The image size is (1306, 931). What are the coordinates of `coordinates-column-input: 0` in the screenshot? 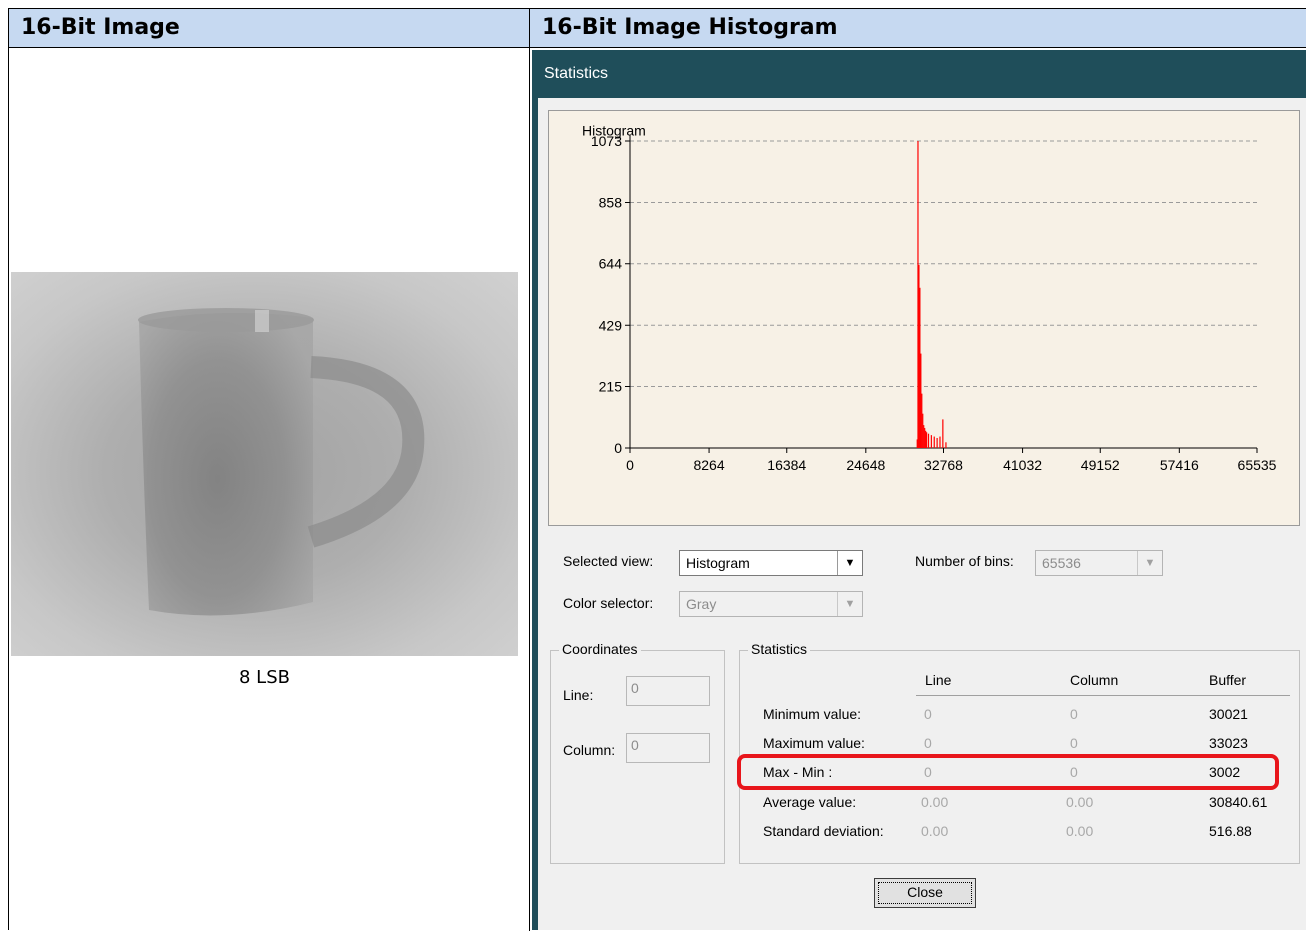 It's located at (668, 748).